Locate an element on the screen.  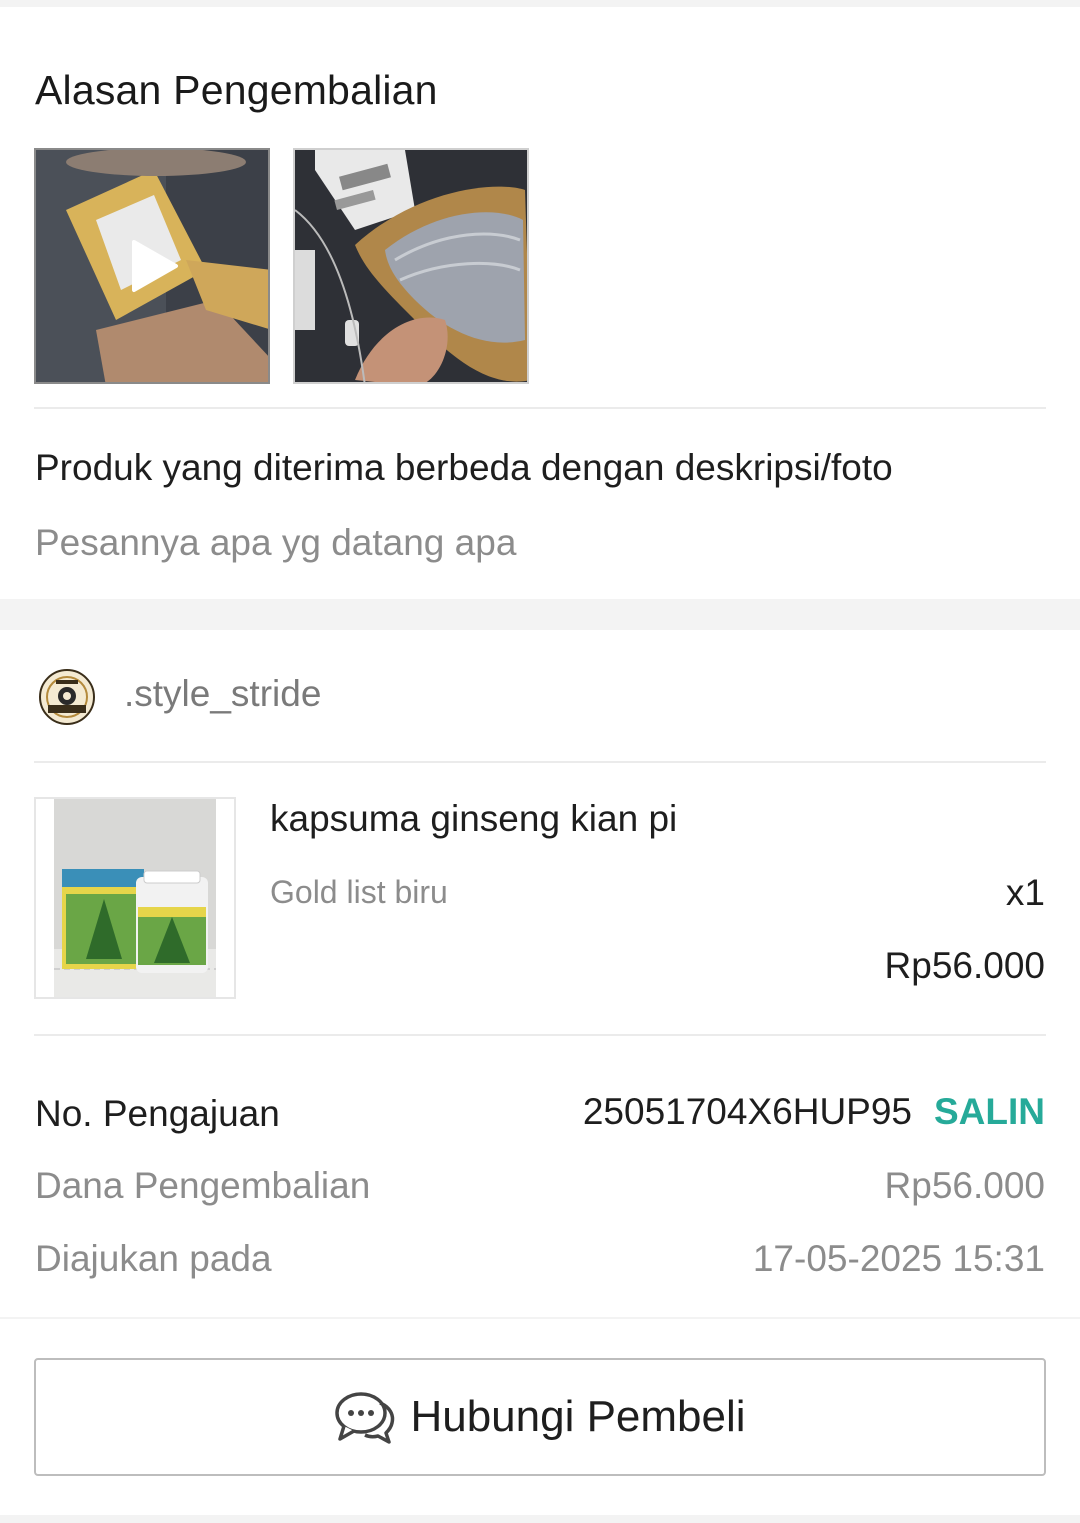
return-reason-title: Alasan Pengembalian is located at coordinates (236, 90).